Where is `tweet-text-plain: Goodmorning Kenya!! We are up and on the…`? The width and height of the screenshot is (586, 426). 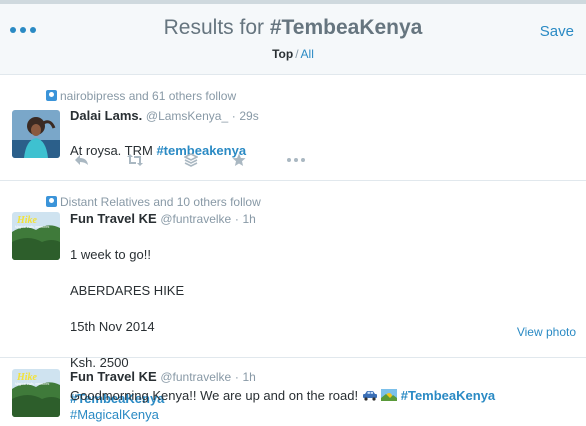
tweet-text-plain: Goodmorning Kenya!! We are up and on the… is located at coordinates (216, 395).